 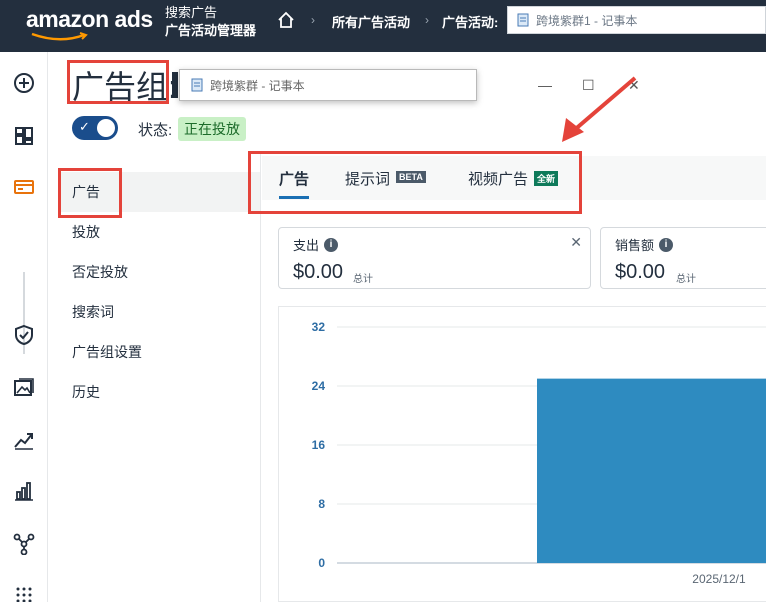 I want to click on logo-smile-icon, so click(x=59, y=36).